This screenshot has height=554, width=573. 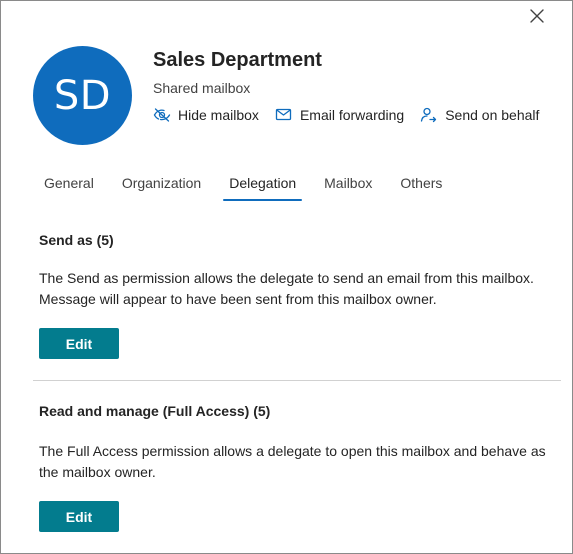 I want to click on avatar: SD, so click(x=82, y=95).